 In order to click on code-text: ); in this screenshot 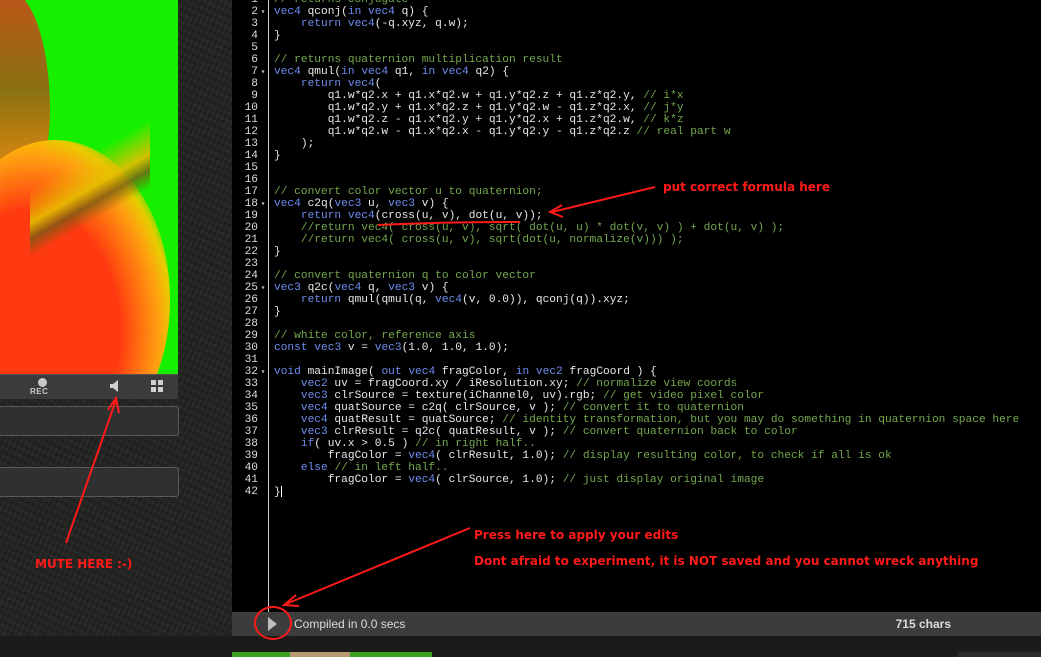, I will do `click(291, 144)`.